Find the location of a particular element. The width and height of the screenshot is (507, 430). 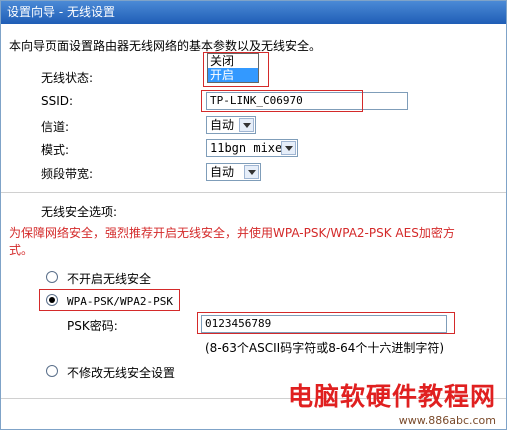

watermark-url: www.886abc.com is located at coordinates (447, 420).